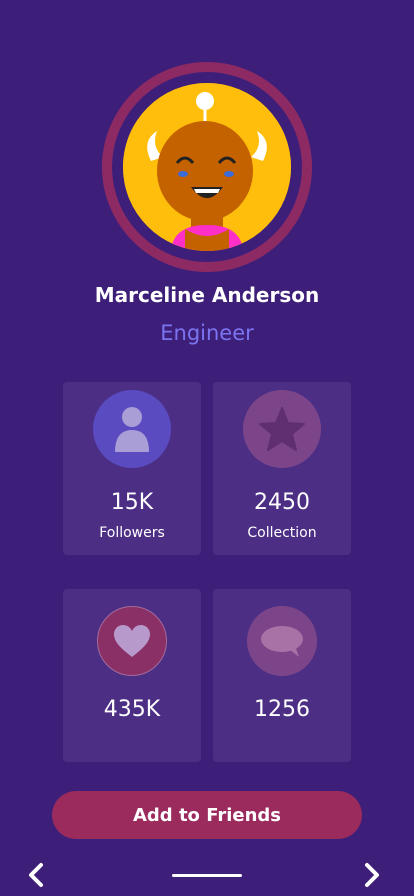  Describe the element at coordinates (282, 533) in the screenshot. I see `collection-label: Collection` at that location.